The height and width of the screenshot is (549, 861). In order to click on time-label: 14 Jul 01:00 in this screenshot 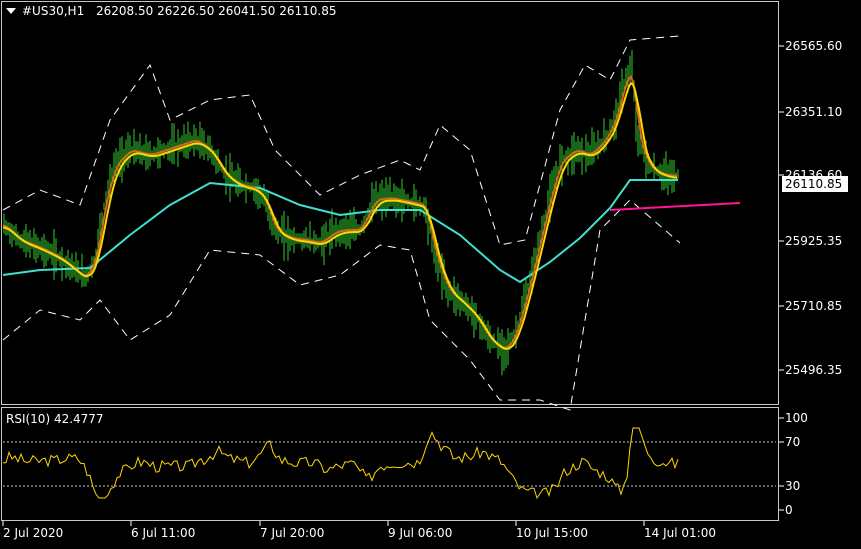, I will do `click(680, 533)`.